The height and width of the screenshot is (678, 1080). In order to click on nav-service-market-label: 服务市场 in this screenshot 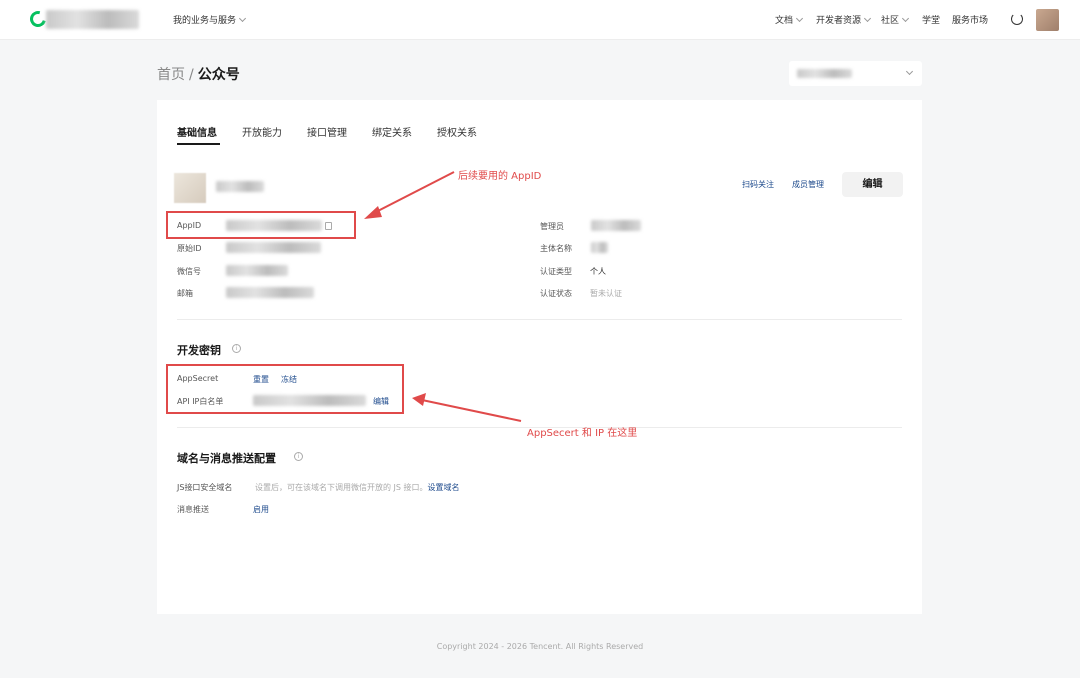, I will do `click(970, 21)`.